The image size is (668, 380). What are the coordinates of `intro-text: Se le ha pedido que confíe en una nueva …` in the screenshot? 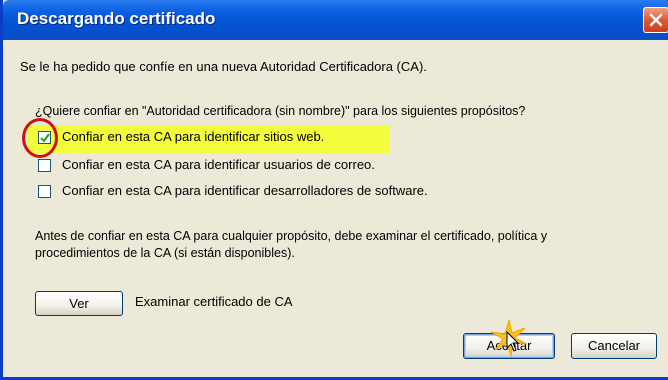 It's located at (223, 66).